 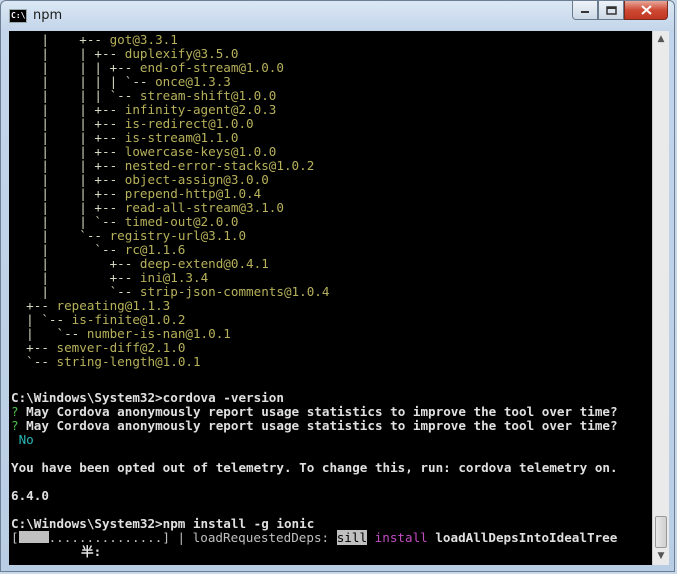 I want to click on tree-line: | | `-- timed-out@2.0.0, so click(x=124, y=222).